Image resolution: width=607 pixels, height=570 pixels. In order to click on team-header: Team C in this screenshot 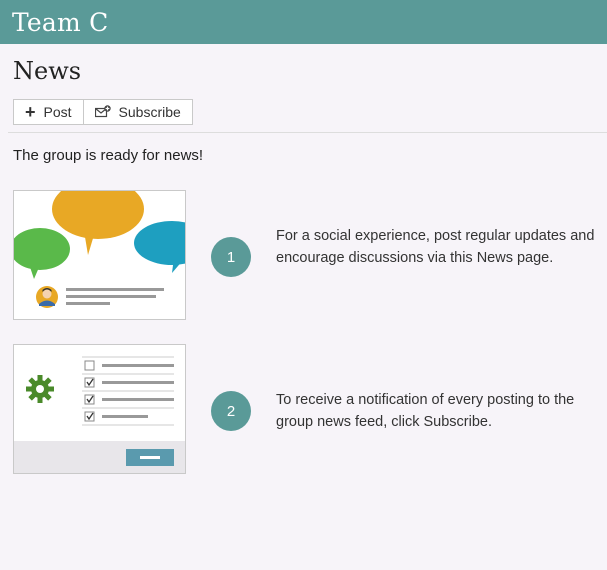, I will do `click(303, 22)`.